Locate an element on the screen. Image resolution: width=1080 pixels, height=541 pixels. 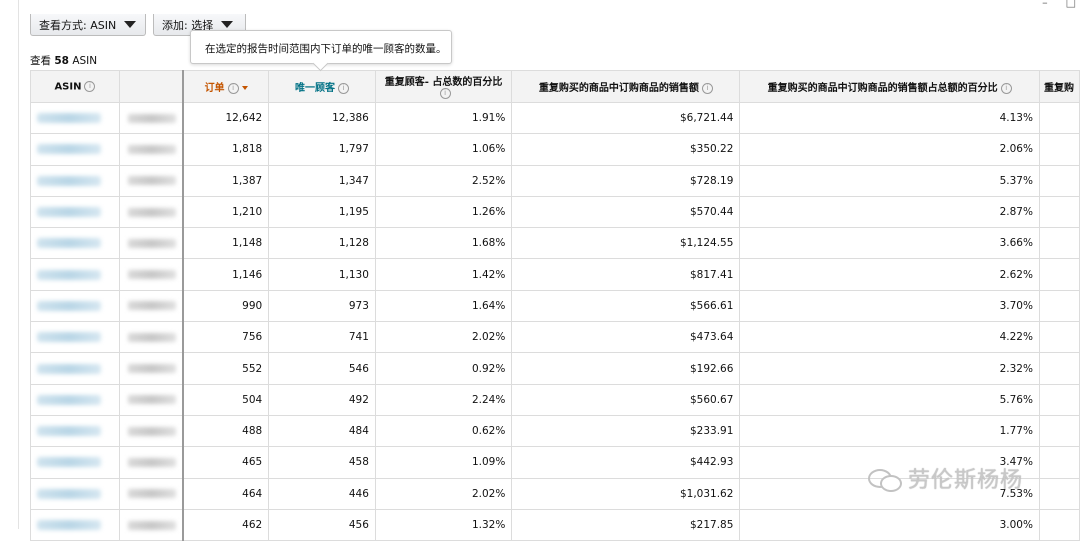
unique-customers-cell: 456 is located at coordinates (322, 525).